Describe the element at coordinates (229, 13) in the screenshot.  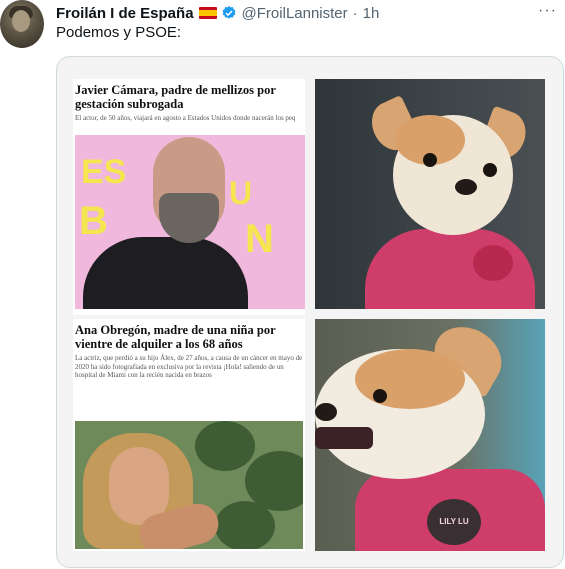
I see `verified-badge-icon` at that location.